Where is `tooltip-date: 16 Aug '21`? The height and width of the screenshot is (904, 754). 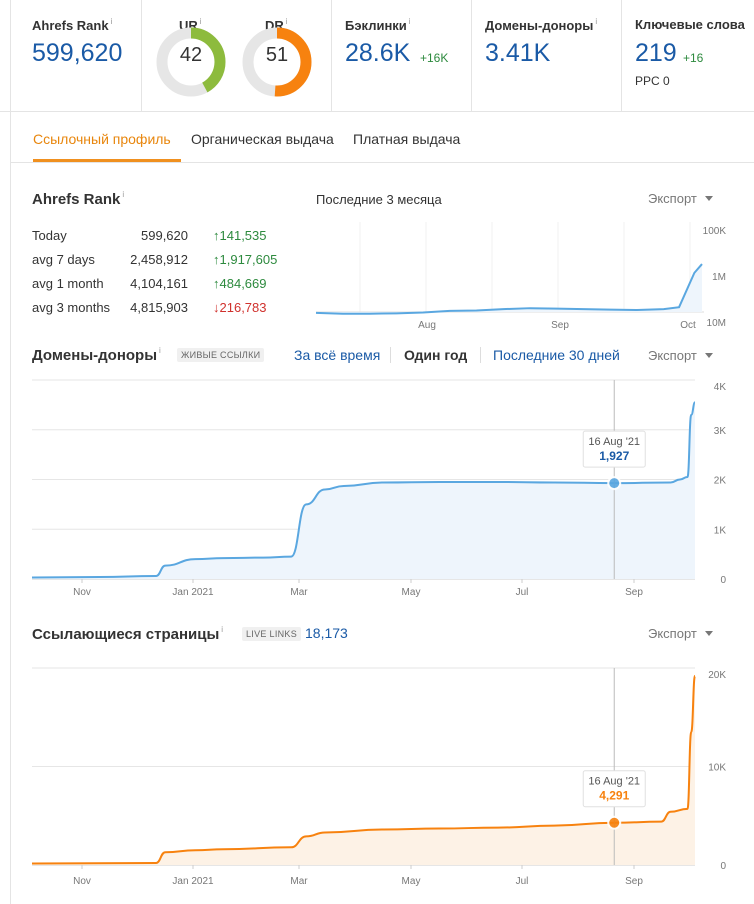
tooltip-date: 16 Aug '21 is located at coordinates (614, 782).